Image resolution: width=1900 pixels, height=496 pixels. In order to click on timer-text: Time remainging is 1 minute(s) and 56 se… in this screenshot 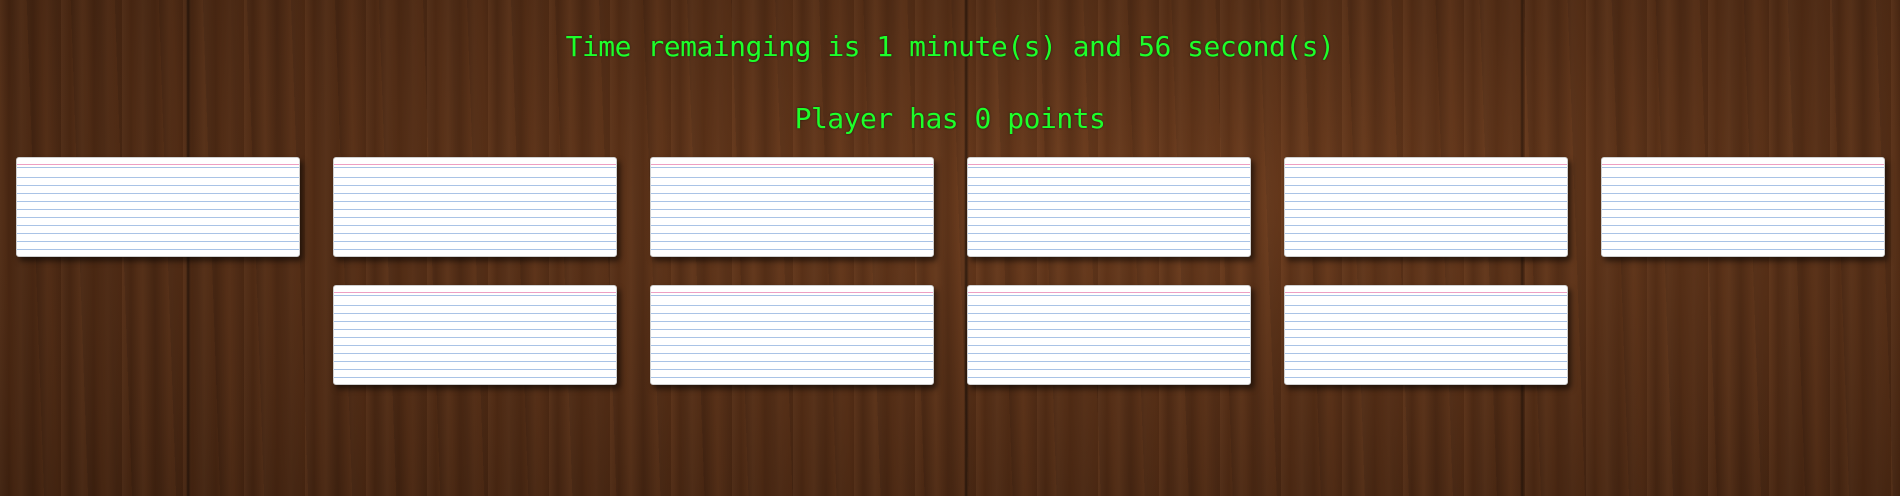, I will do `click(950, 46)`.